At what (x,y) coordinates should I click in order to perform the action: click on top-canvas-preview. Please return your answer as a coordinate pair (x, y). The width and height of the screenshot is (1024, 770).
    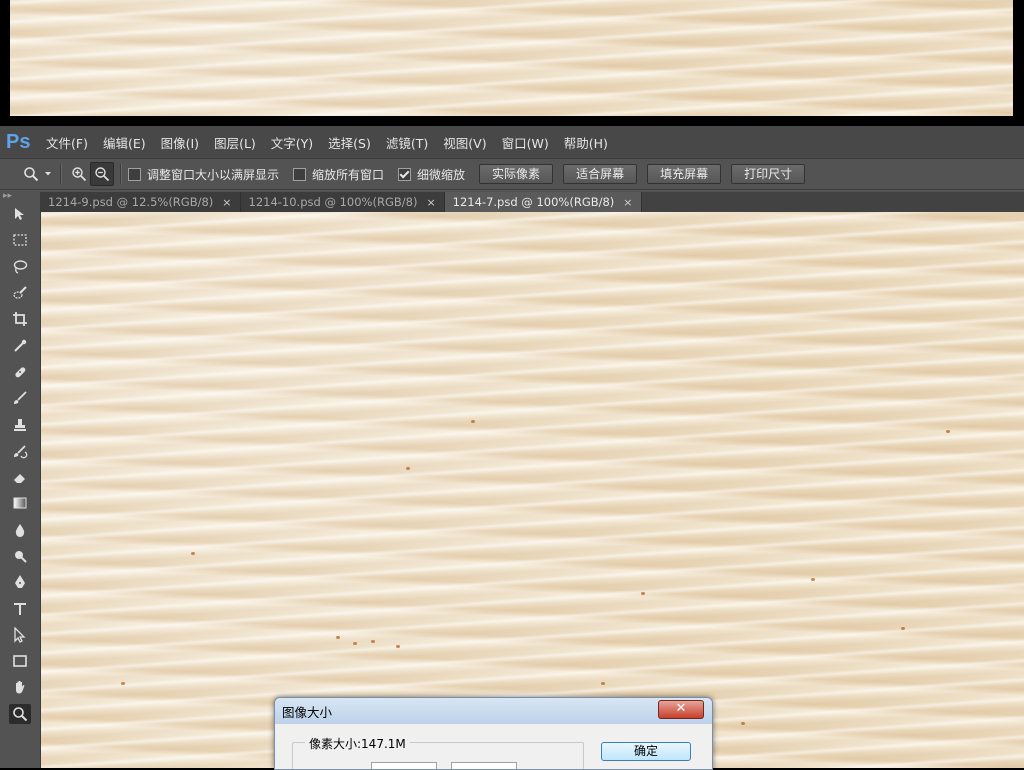
    Looking at the image, I should click on (511, 58).